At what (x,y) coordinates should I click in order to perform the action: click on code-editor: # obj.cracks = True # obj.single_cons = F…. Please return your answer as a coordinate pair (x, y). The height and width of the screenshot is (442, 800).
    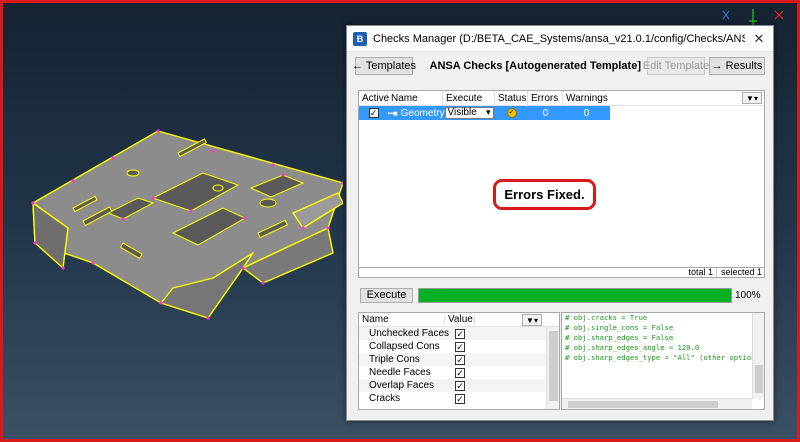
    Looking at the image, I should click on (663, 361).